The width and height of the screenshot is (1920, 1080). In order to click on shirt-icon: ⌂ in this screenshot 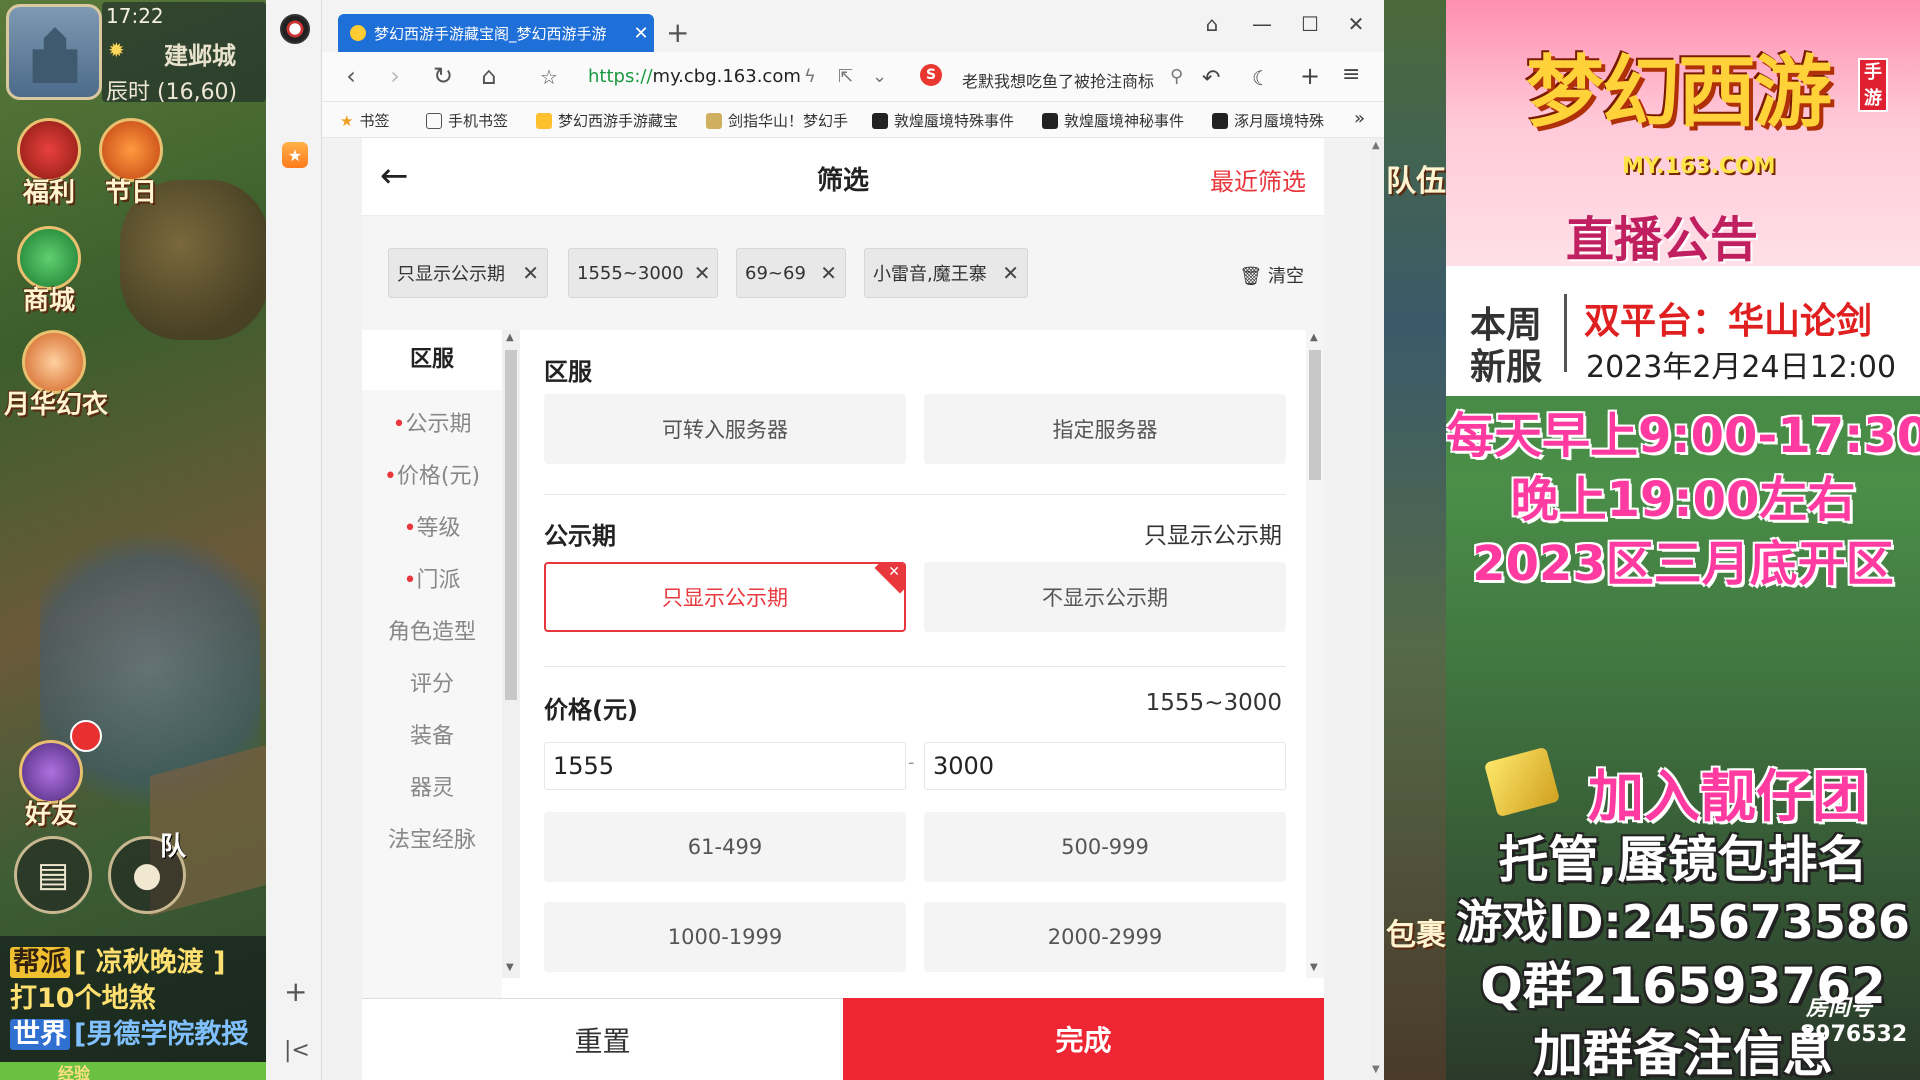, I will do `click(1212, 24)`.